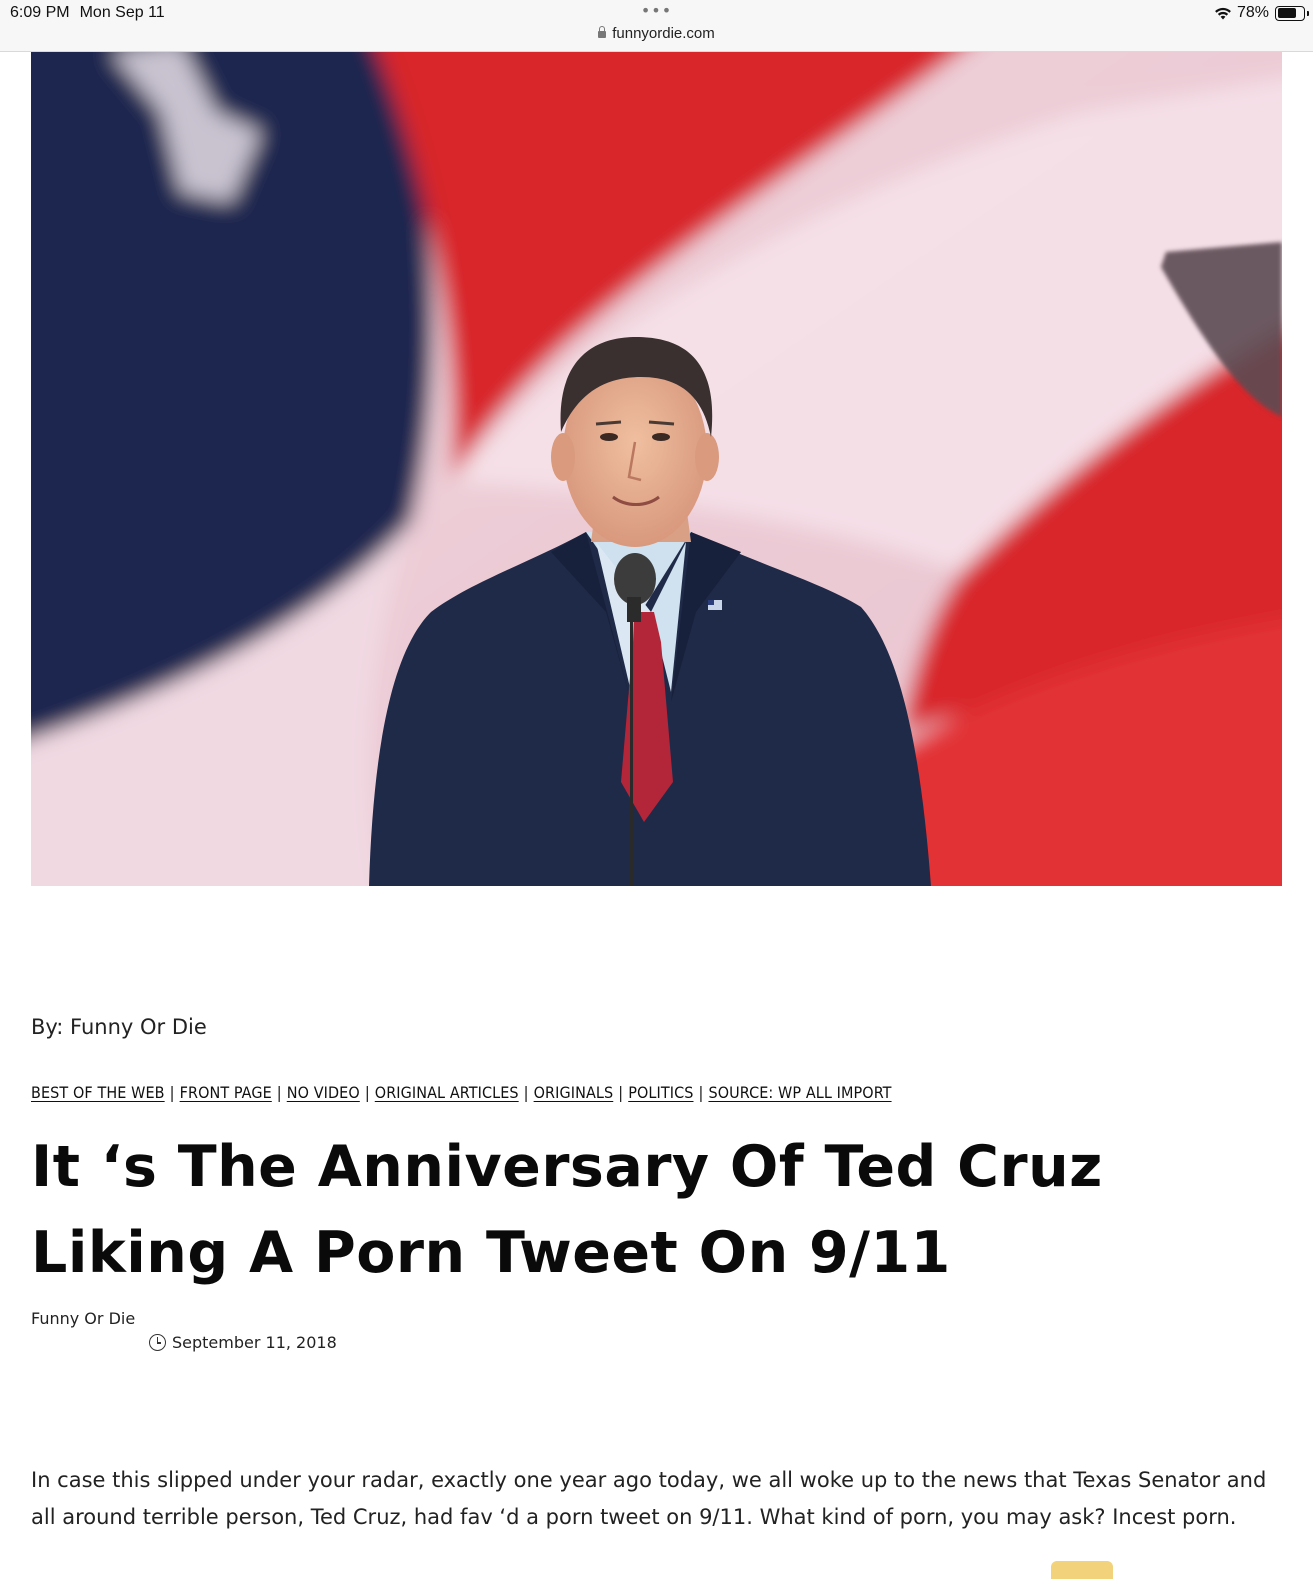 The height and width of the screenshot is (1579, 1313). Describe the element at coordinates (83, 1318) in the screenshot. I see `article-author: Funny Or Die` at that location.